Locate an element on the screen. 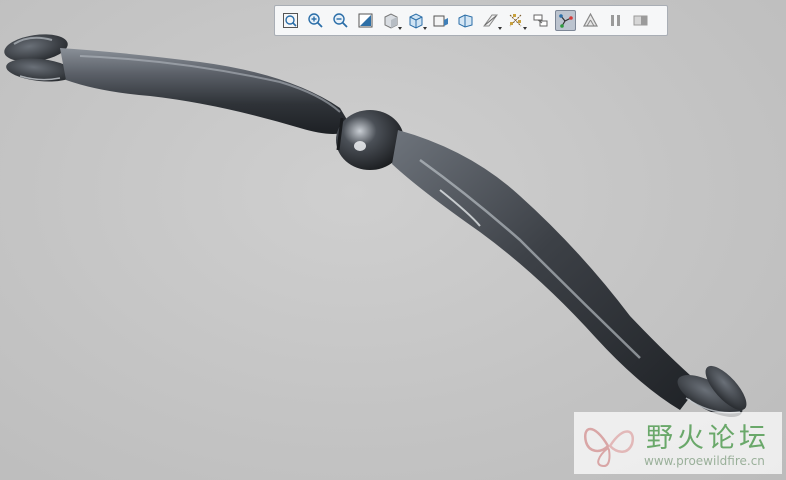 The width and height of the screenshot is (786, 480). datum-display-icon is located at coordinates (515, 20).